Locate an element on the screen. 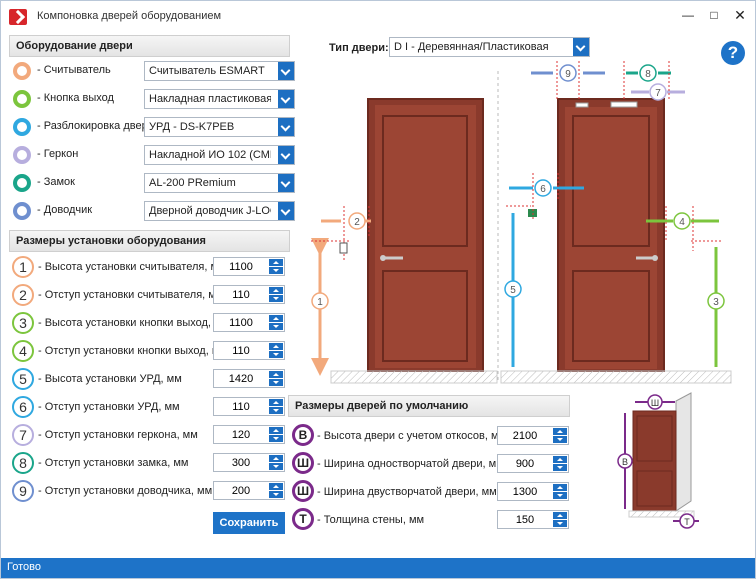 The width and height of the screenshot is (756, 580). equipment-select: AL-200 PRemium is located at coordinates (219, 183).